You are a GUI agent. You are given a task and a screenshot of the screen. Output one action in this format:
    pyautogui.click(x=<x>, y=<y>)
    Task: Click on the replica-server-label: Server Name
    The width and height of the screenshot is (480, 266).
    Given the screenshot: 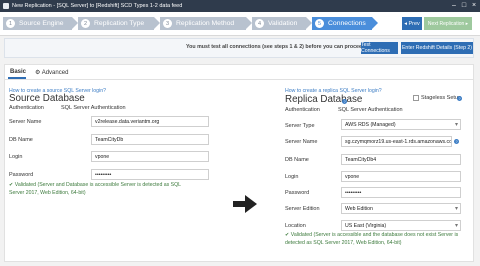 What is the action you would take?
    pyautogui.click(x=301, y=142)
    